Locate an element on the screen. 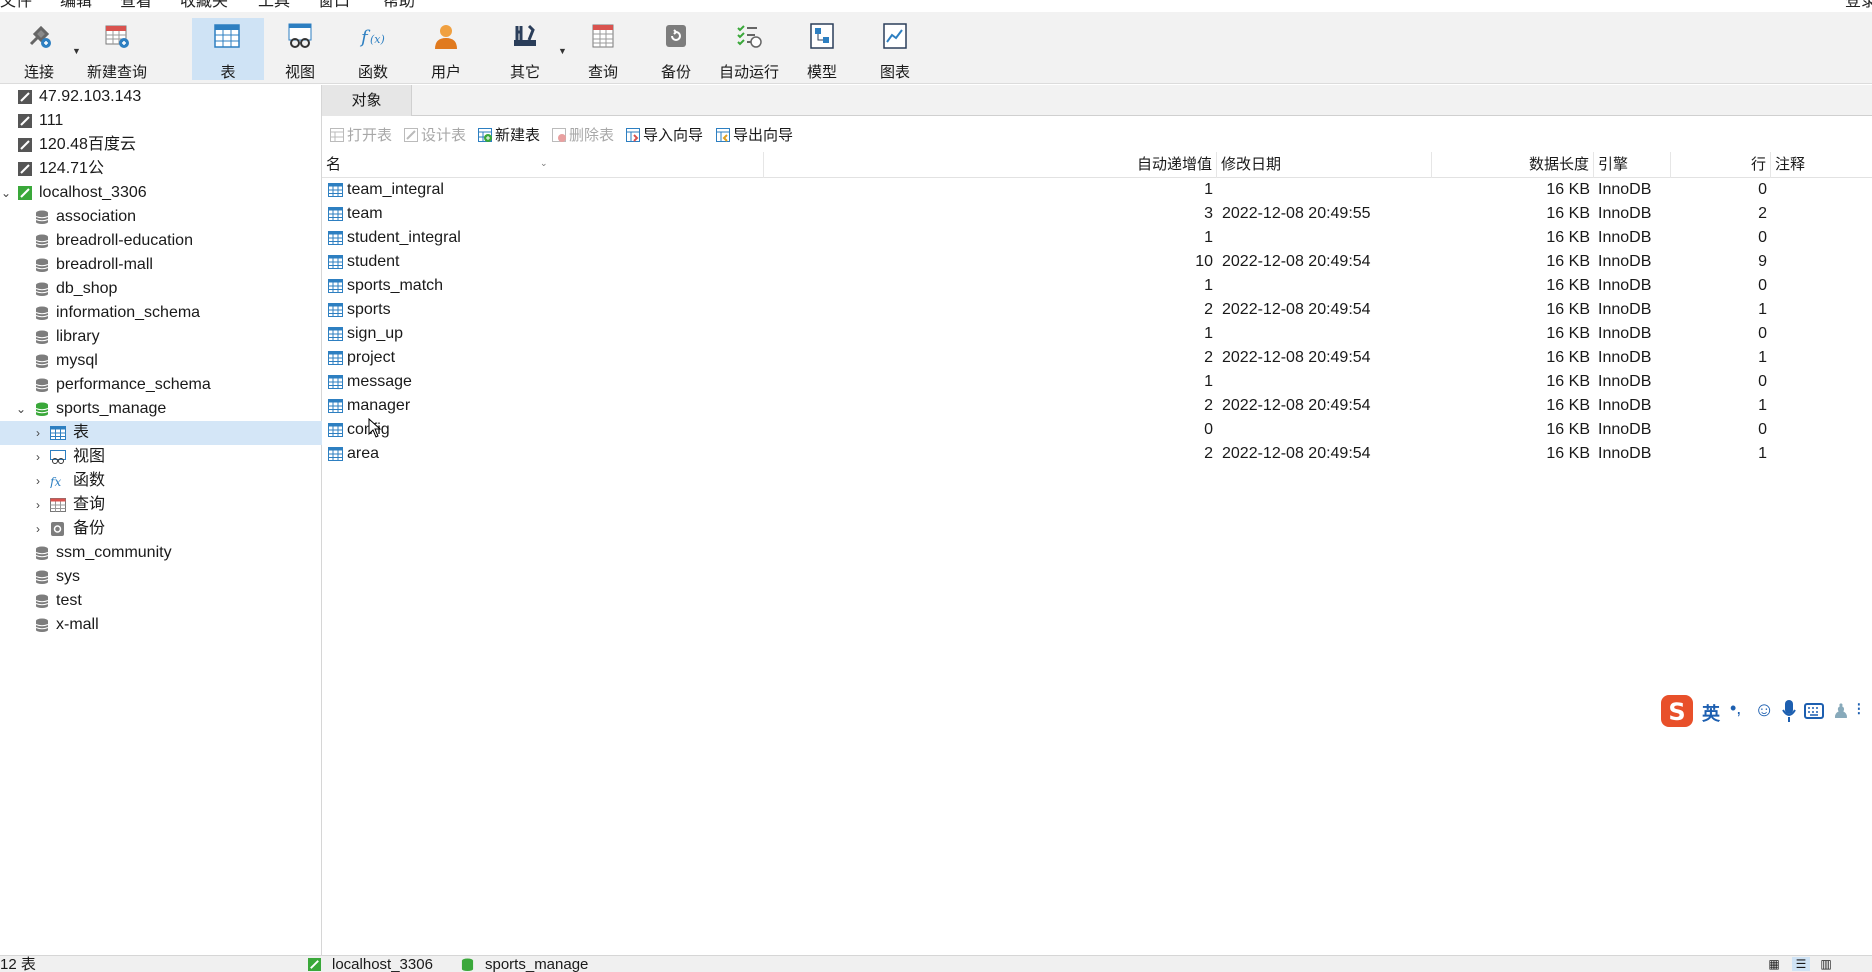  table-row: manager 2 2022-12-08 20:49:54 16 KB InnoDB 1 is located at coordinates (1097, 406).